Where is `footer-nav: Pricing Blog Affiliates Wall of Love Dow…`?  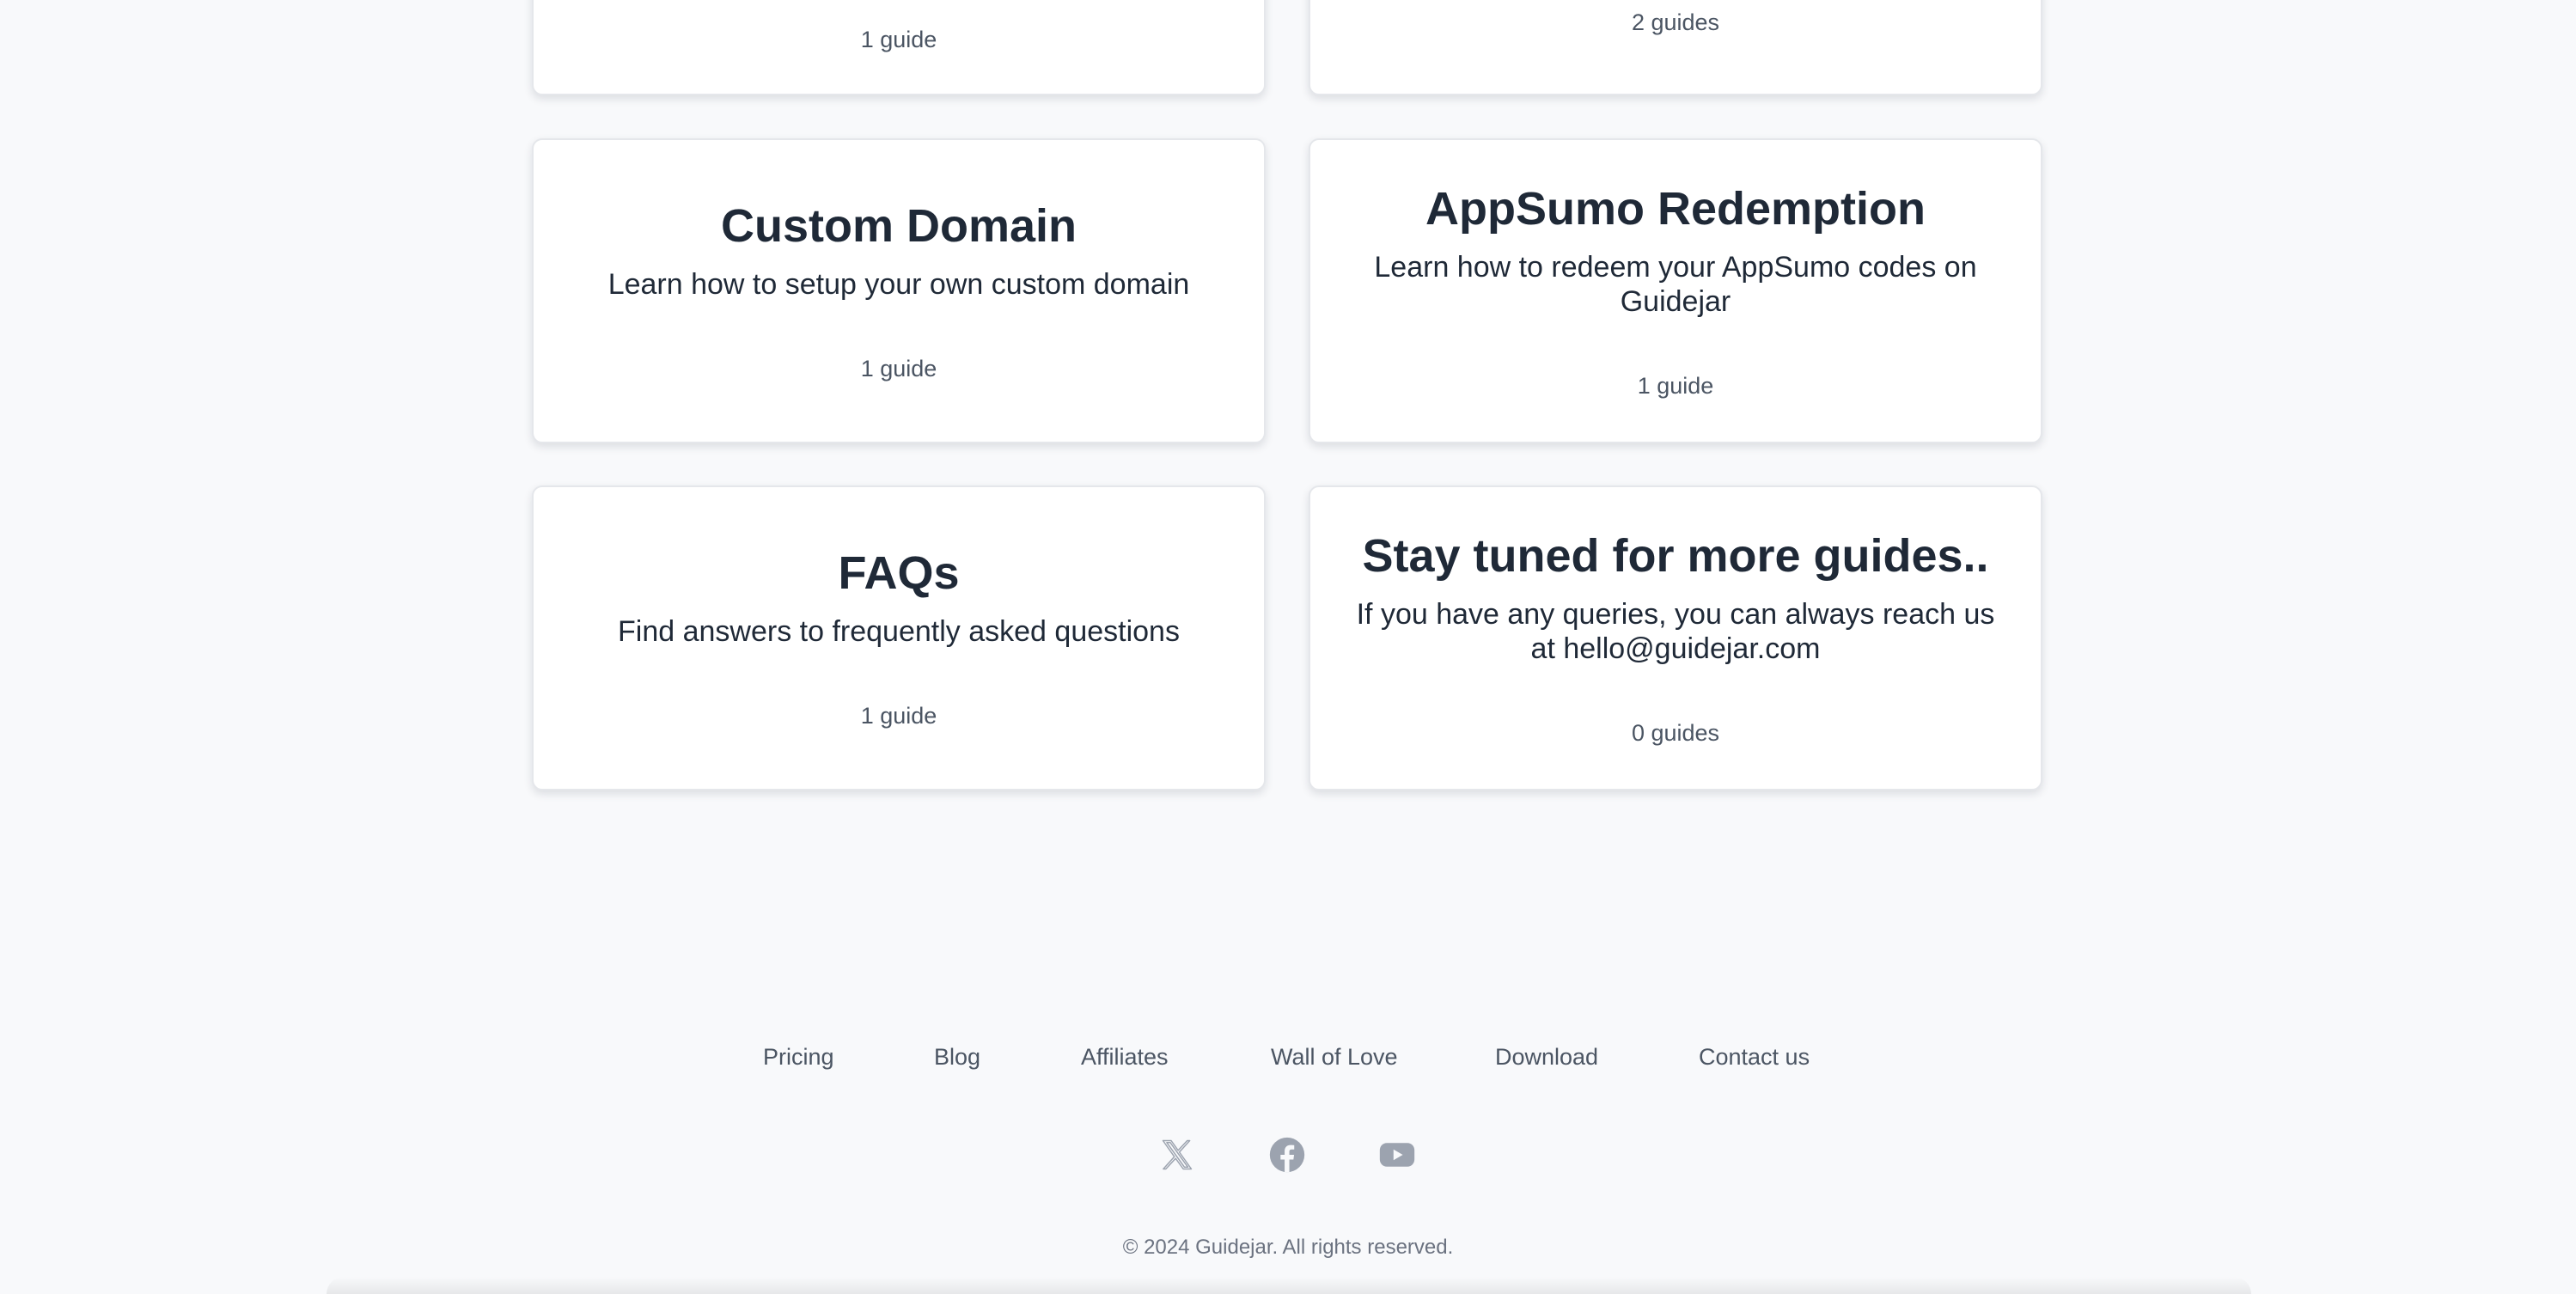
footer-nav: Pricing Blog Affiliates Wall of Love Dow… is located at coordinates (1288, 1057).